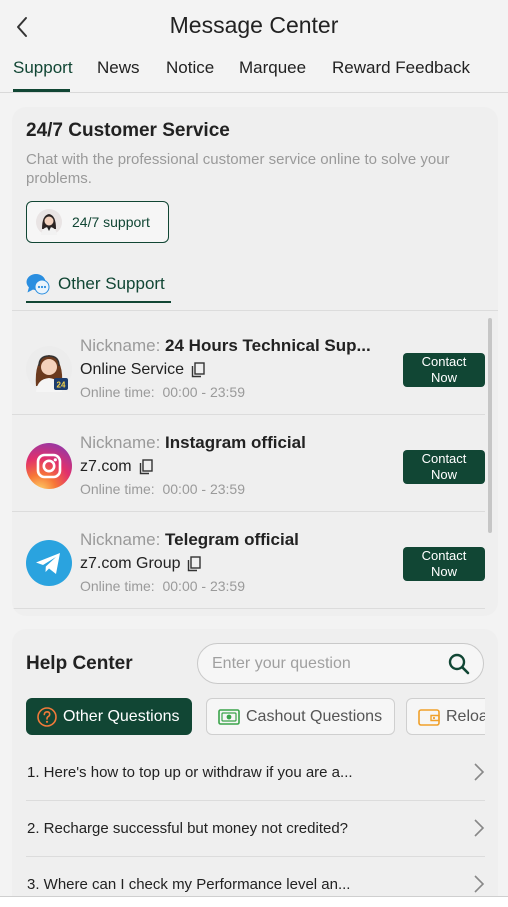 The image size is (508, 907). What do you see at coordinates (142, 370) in the screenshot?
I see `contact-account: Online Service` at bounding box center [142, 370].